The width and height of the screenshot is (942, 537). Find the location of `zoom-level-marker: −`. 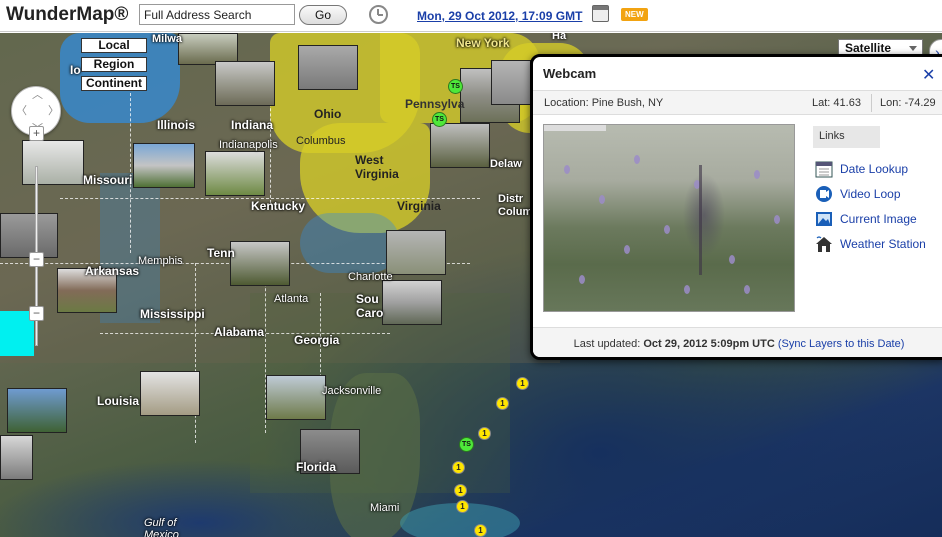

zoom-level-marker: − is located at coordinates (36, 259).